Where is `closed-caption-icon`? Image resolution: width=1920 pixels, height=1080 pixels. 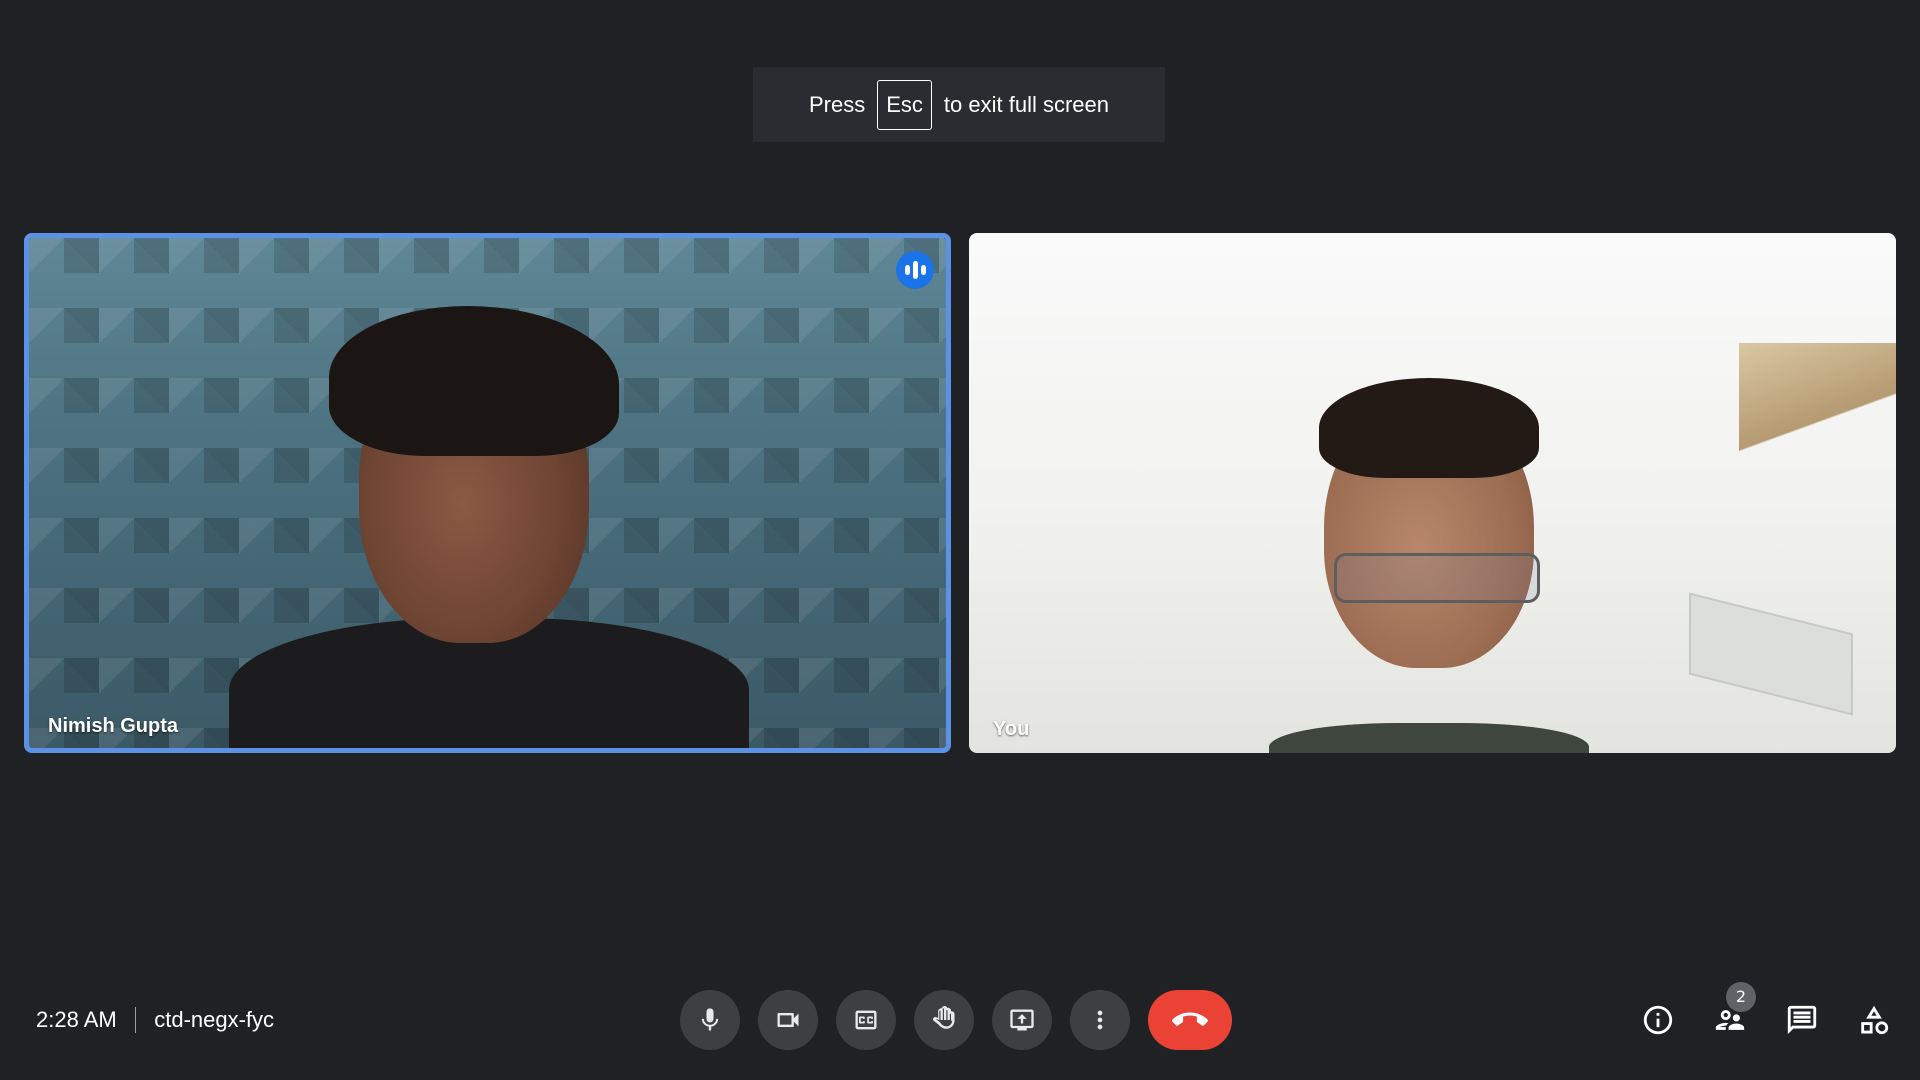
closed-caption-icon is located at coordinates (866, 1020).